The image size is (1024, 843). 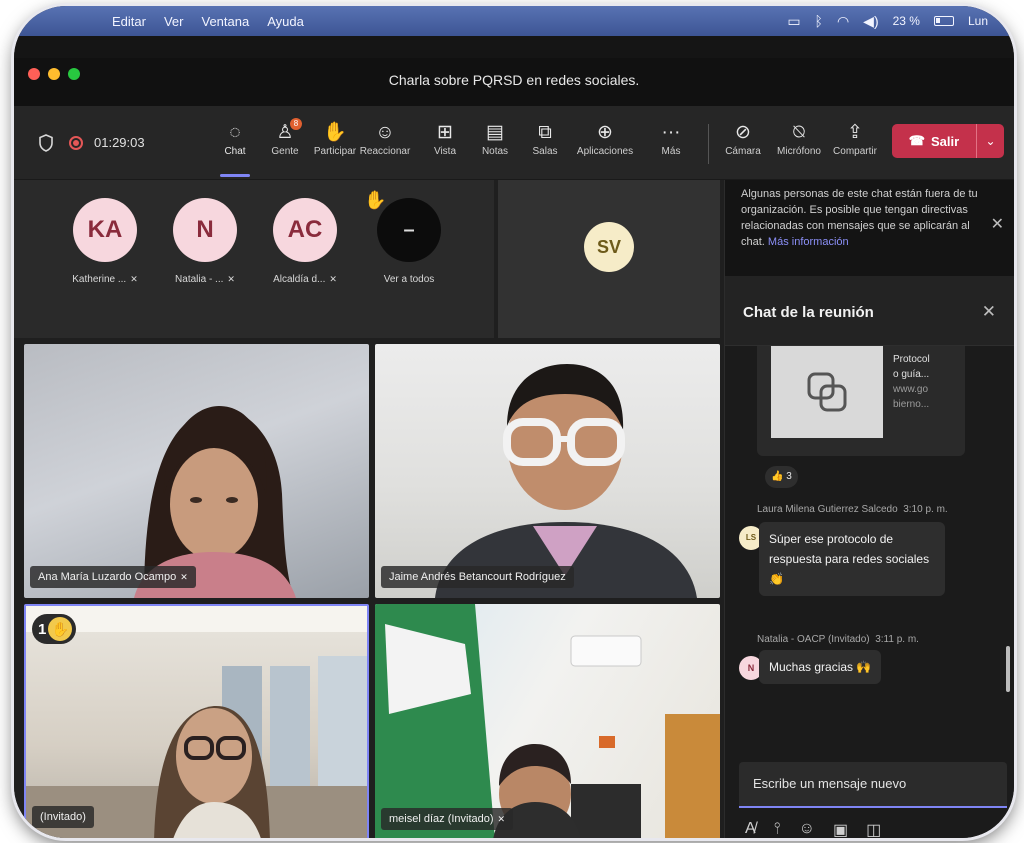 What do you see at coordinates (743, 132) in the screenshot?
I see `camera-off-icon: ⊘` at bounding box center [743, 132].